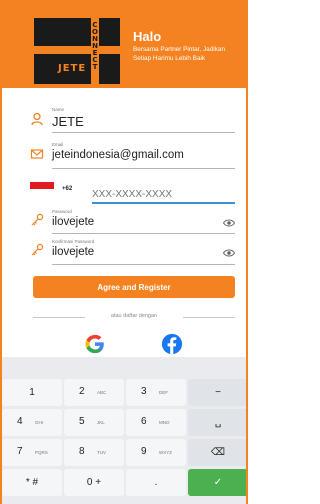 The image size is (320, 504). I want to click on key-period: ., so click(156, 482).